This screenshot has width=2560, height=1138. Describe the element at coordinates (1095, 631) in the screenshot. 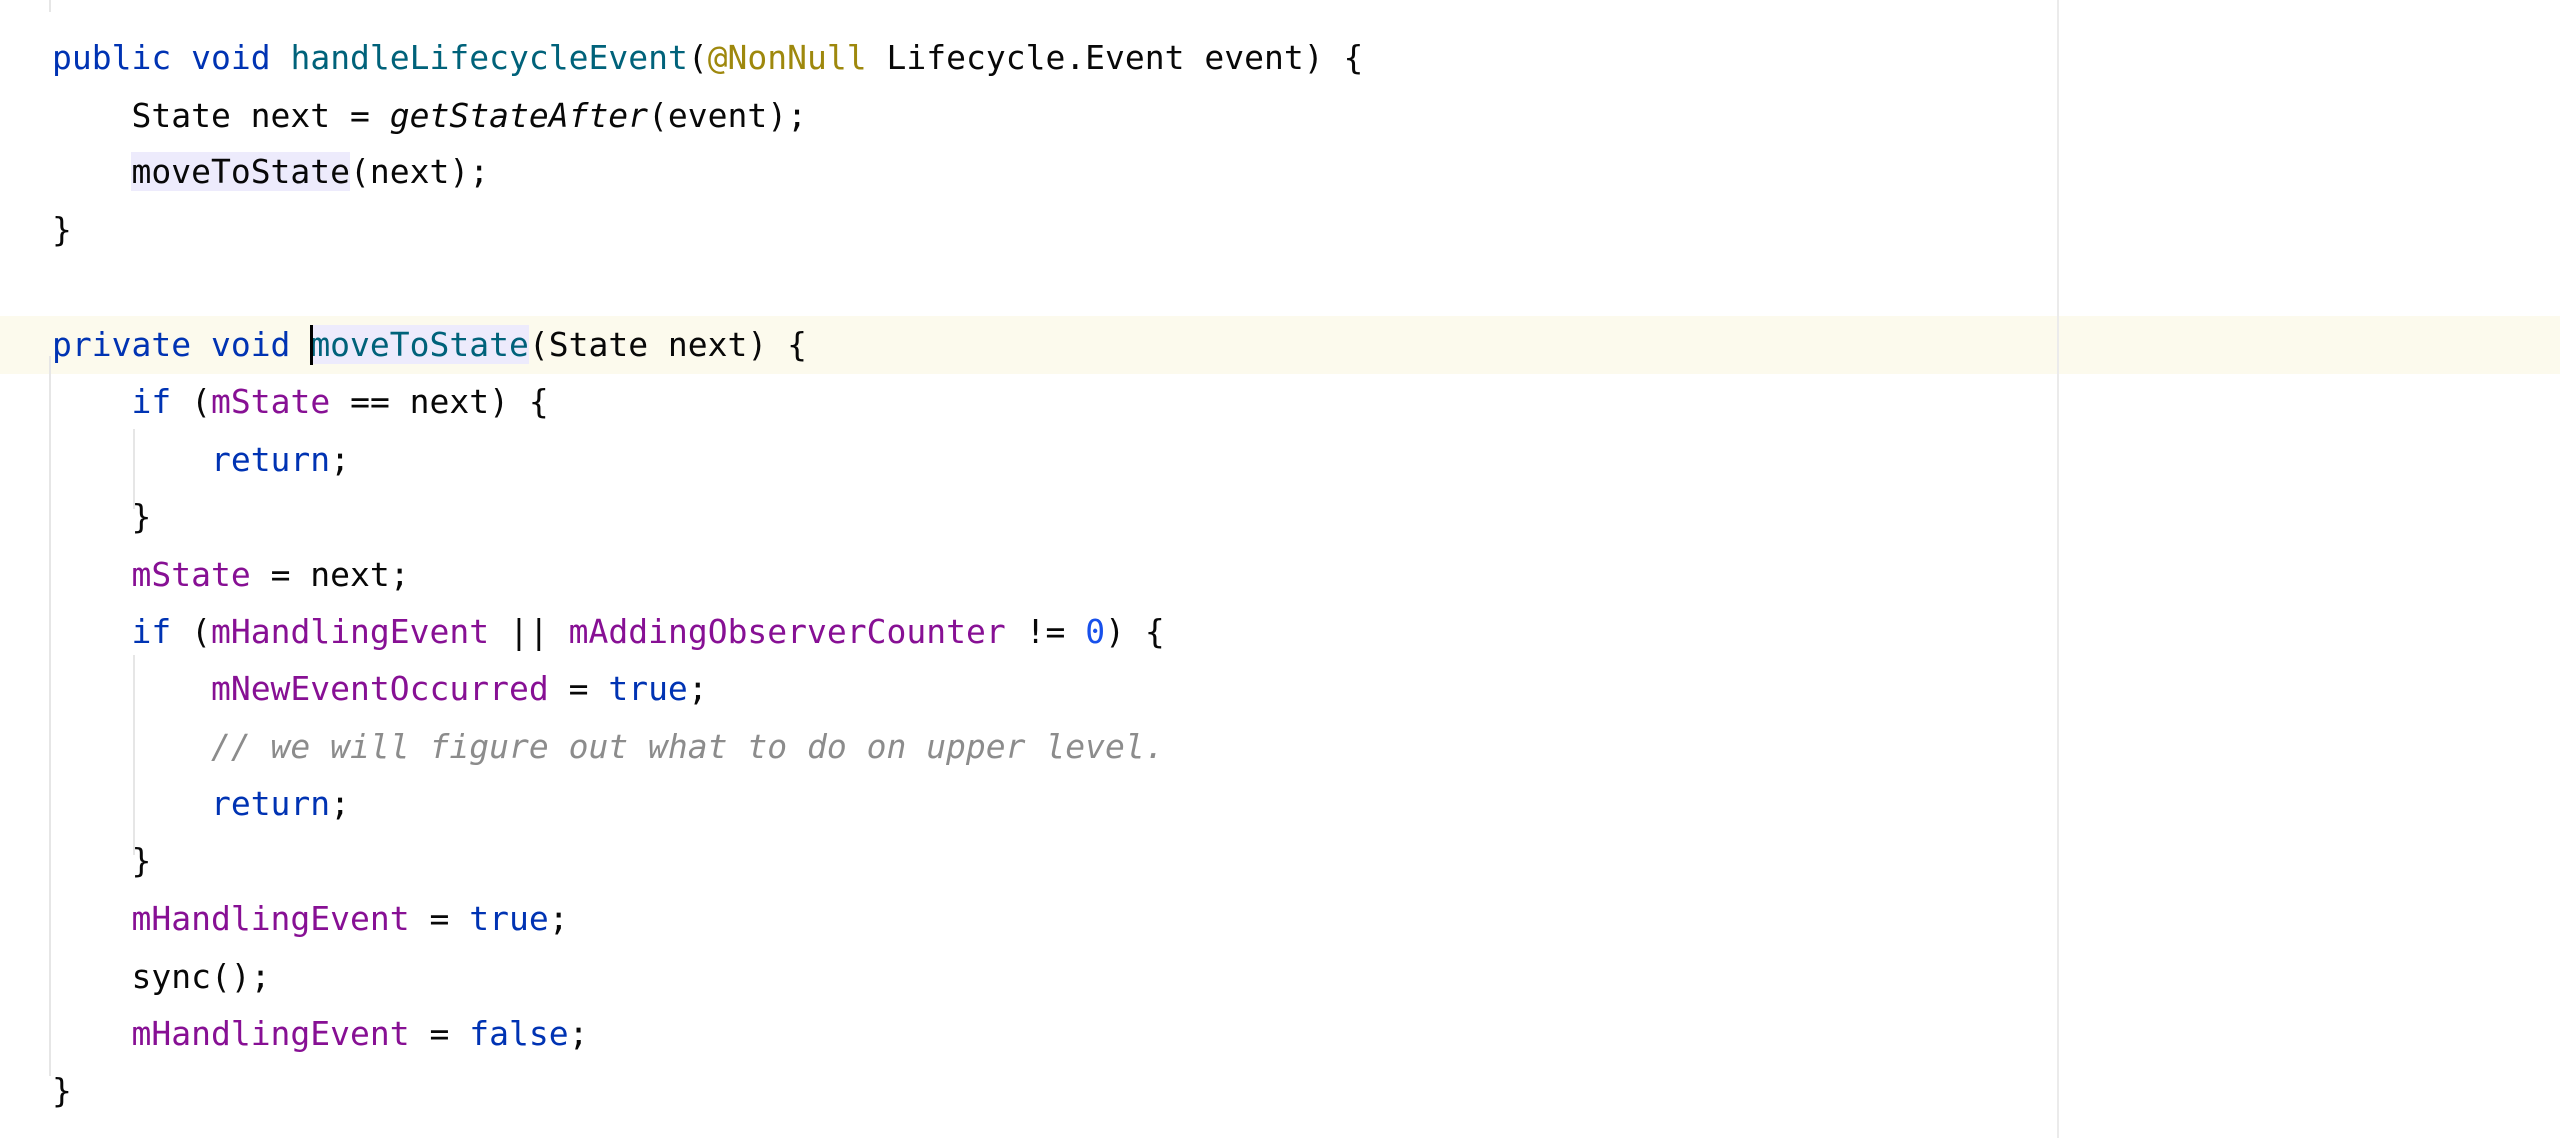

I see `code-token: 0` at that location.